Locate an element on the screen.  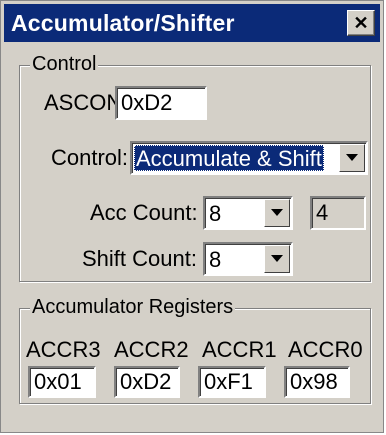
shift-count-label: Shift Count: is located at coordinates (139, 258).